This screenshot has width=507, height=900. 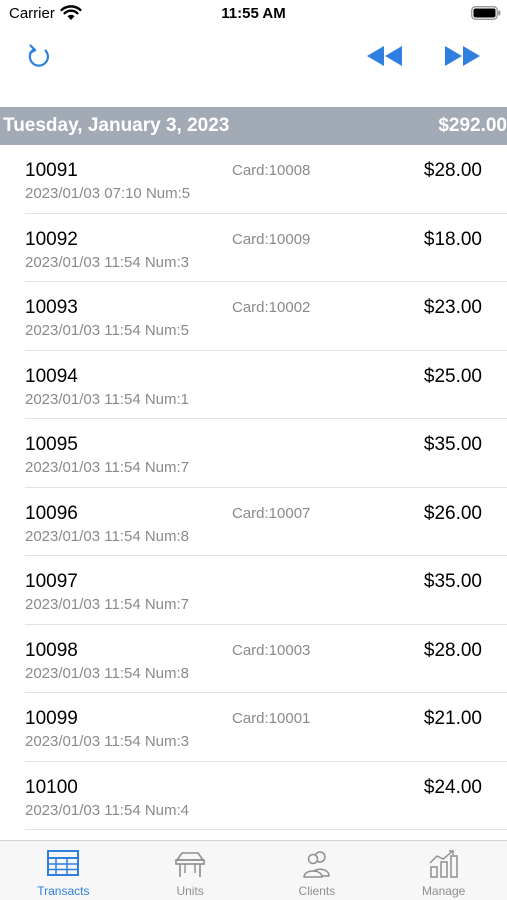 I want to click on tab-label: Clients, so click(x=317, y=891).